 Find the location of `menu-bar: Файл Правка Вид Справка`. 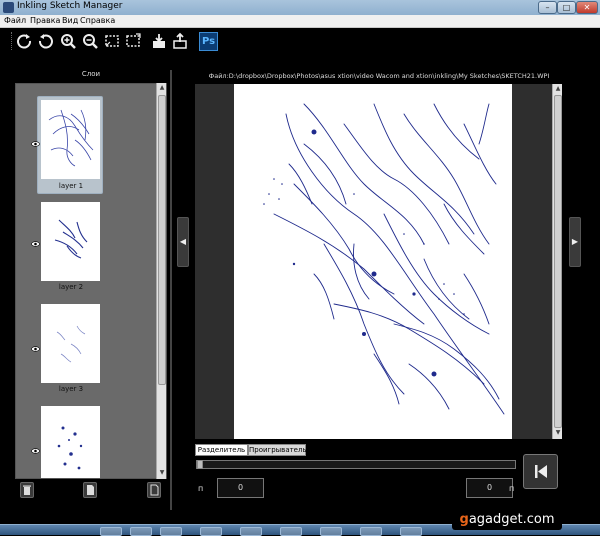

menu-bar: Файл Правка Вид Справка is located at coordinates (300, 21).